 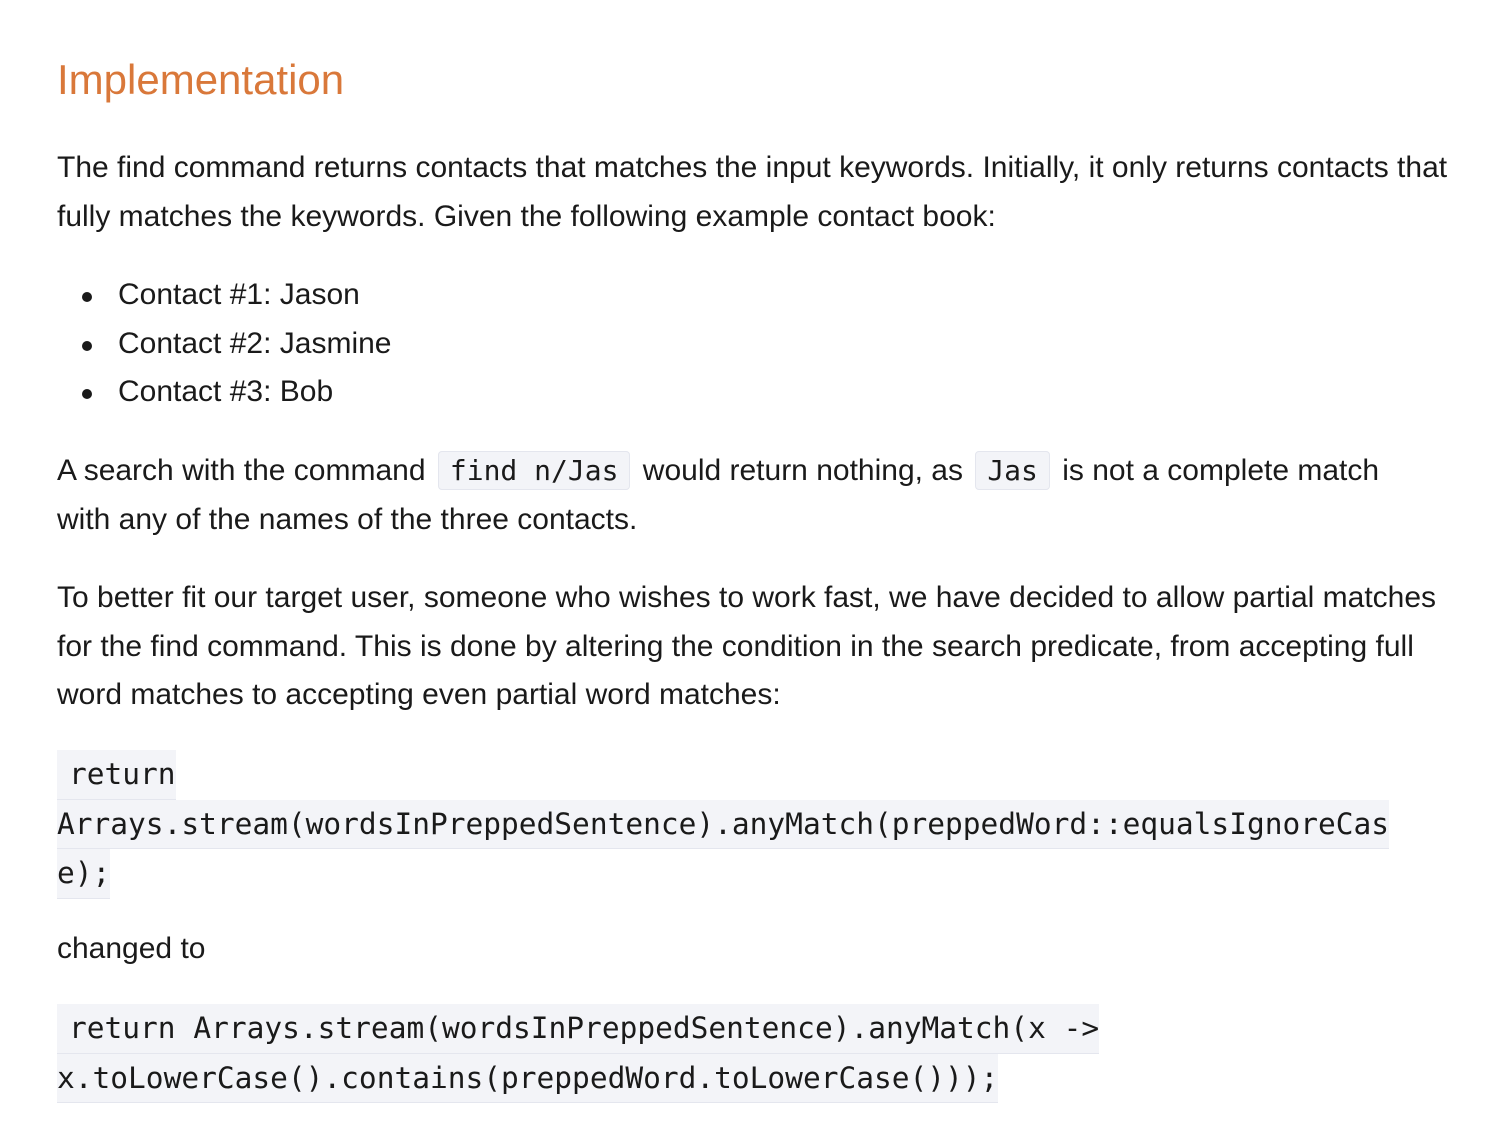 I want to click on changed-to-text: changed to, so click(x=131, y=948).